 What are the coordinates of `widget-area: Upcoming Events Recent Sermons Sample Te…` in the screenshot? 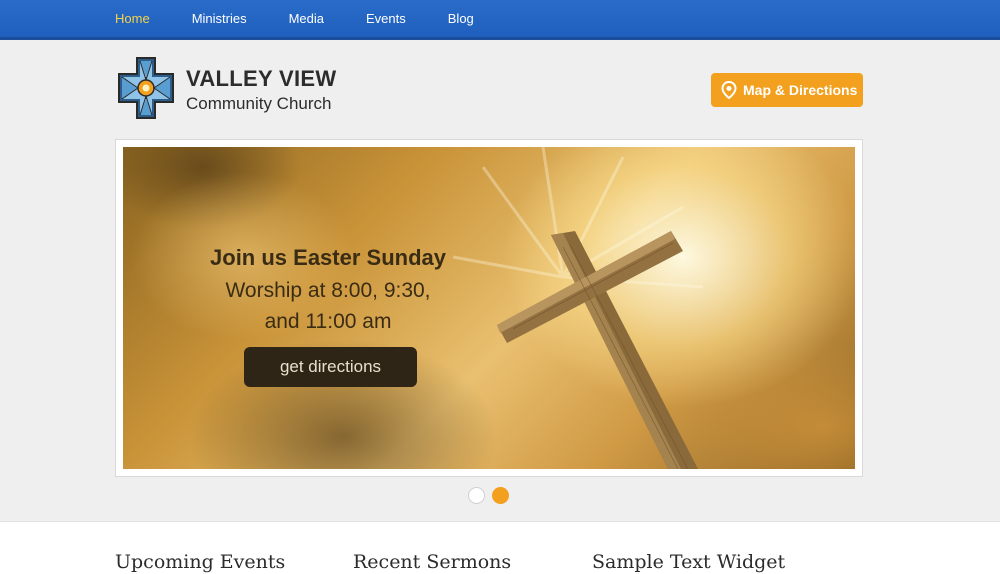 It's located at (500, 547).